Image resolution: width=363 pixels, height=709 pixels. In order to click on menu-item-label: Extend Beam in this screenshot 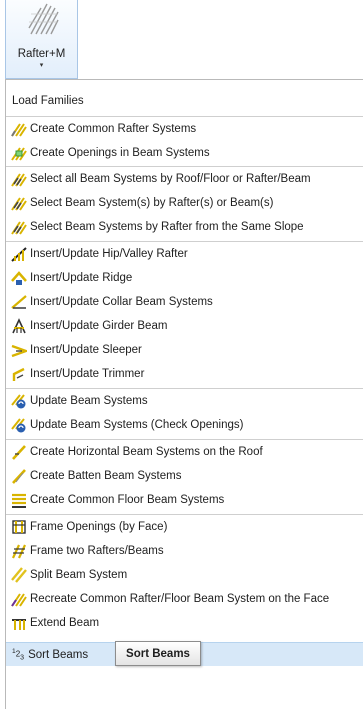, I will do `click(65, 623)`.